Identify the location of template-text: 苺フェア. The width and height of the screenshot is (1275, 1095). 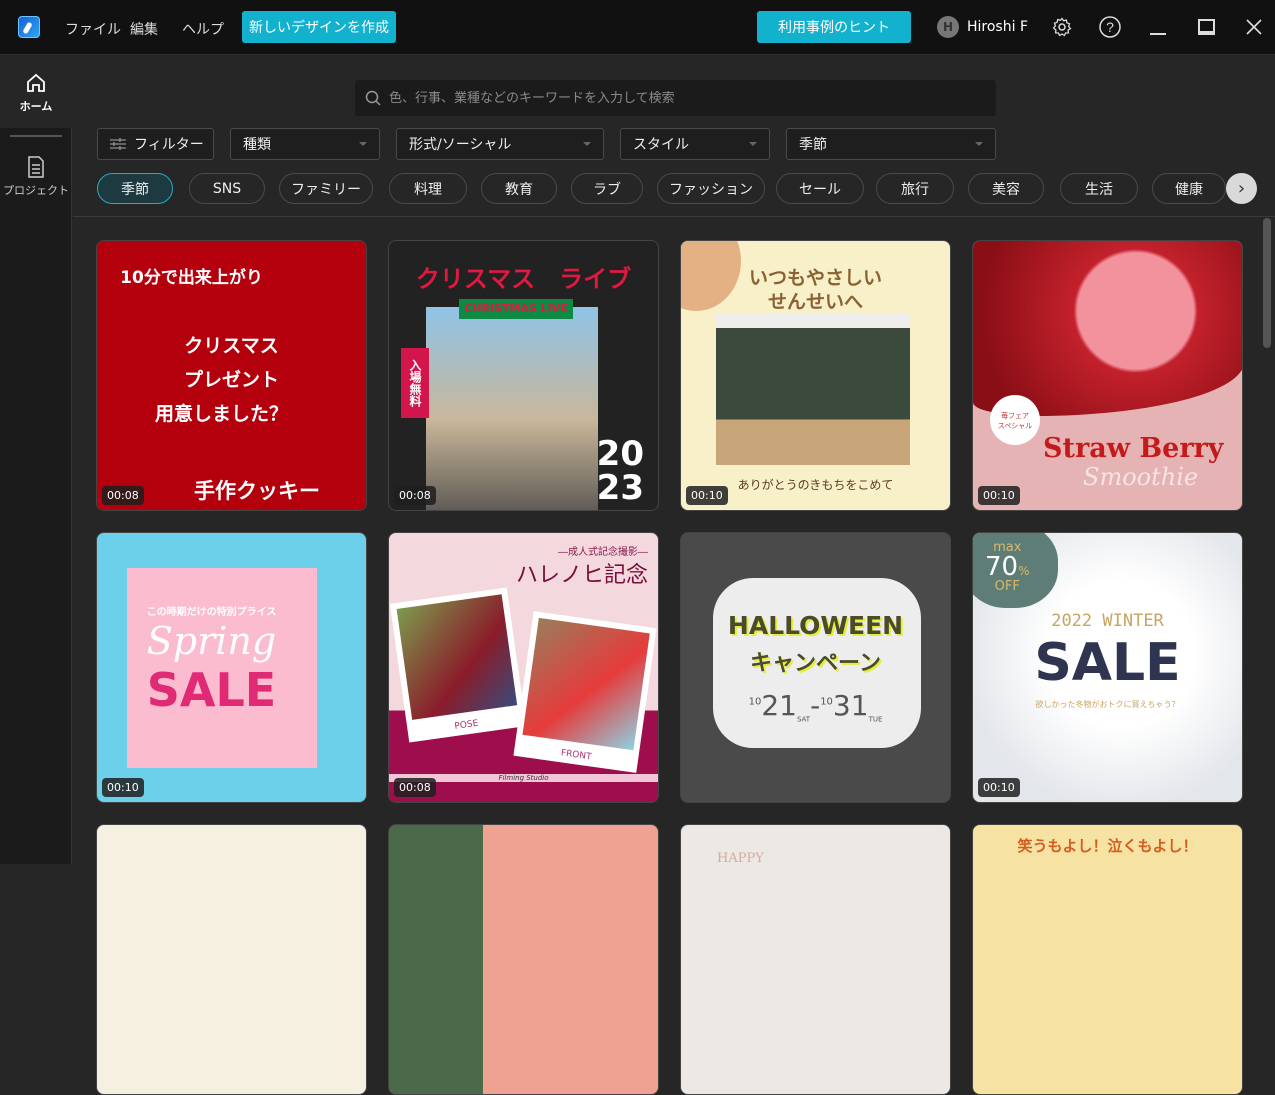
(1015, 416).